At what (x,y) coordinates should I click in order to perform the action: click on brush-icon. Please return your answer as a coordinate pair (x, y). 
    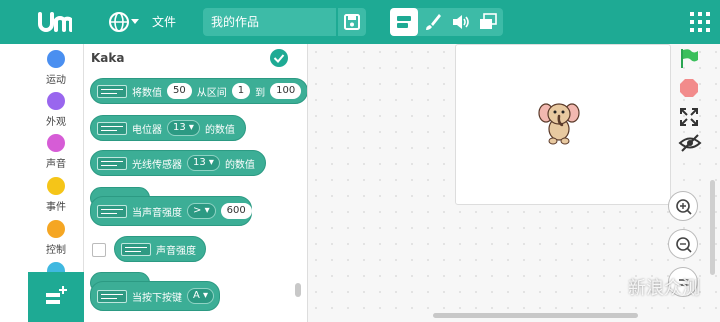
    Looking at the image, I should click on (433, 22).